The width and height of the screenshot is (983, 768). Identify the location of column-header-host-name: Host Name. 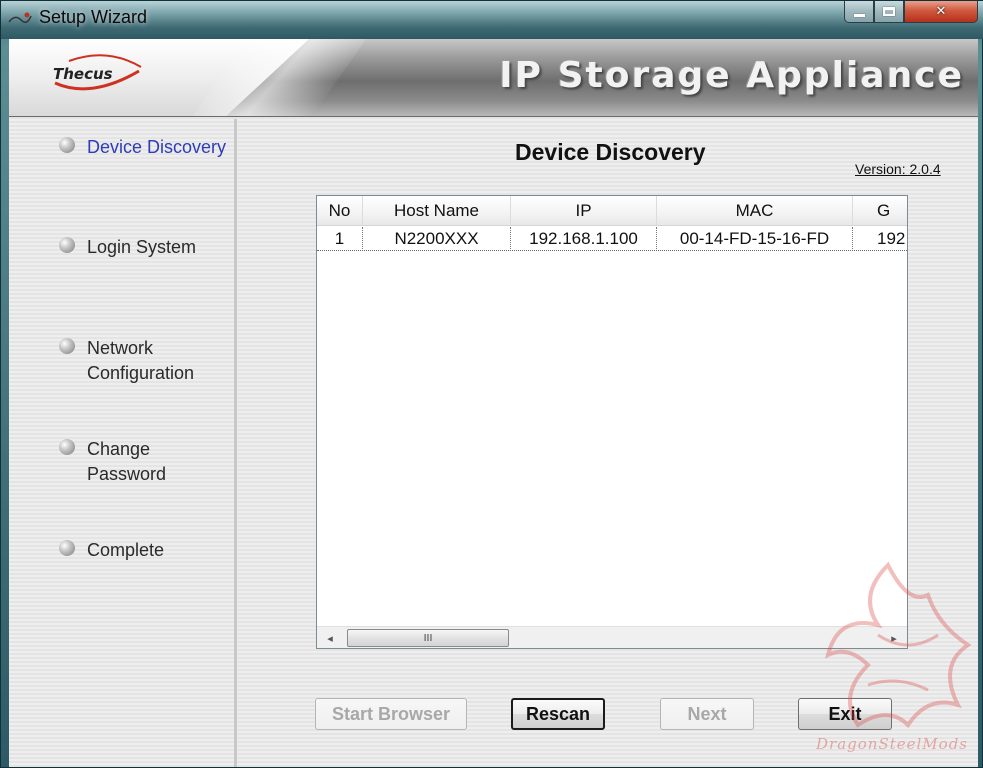
(437, 210).